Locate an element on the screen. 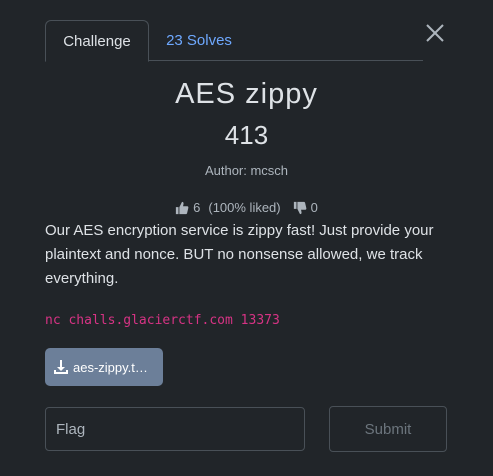 The image size is (493, 476). likes-count: 6 is located at coordinates (197, 207).